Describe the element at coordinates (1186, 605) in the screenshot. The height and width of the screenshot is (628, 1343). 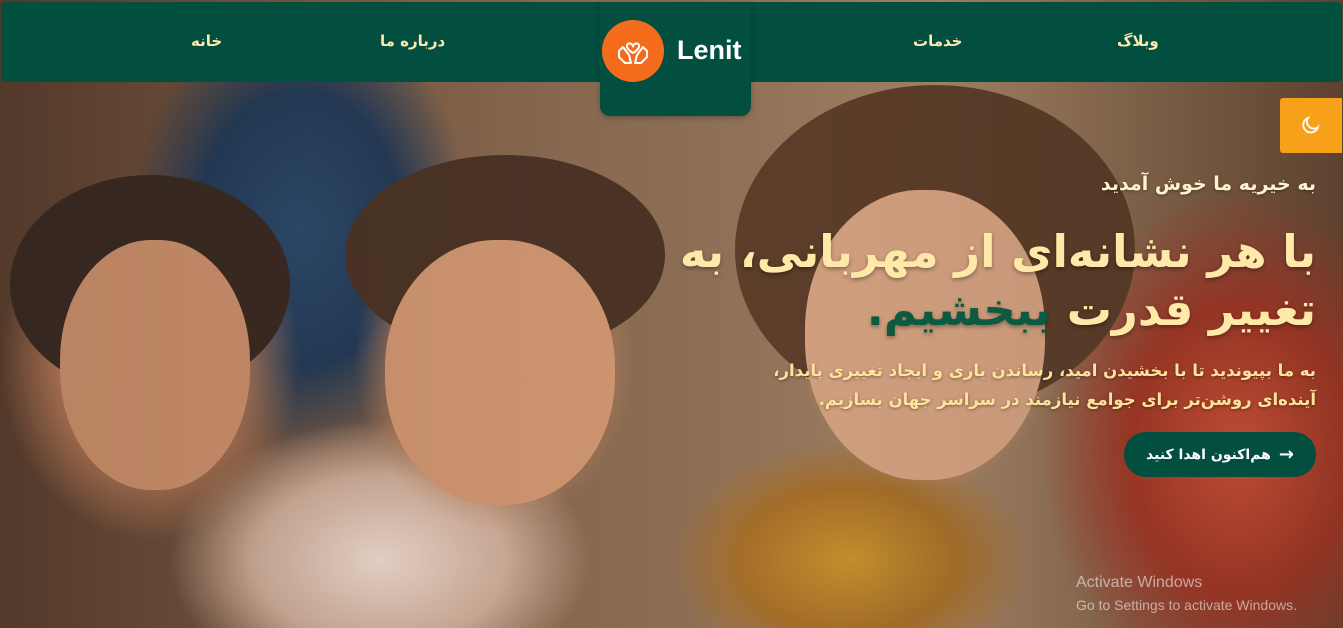
I see `watermark-subtitle: Go to Settings to activate Windows.` at that location.